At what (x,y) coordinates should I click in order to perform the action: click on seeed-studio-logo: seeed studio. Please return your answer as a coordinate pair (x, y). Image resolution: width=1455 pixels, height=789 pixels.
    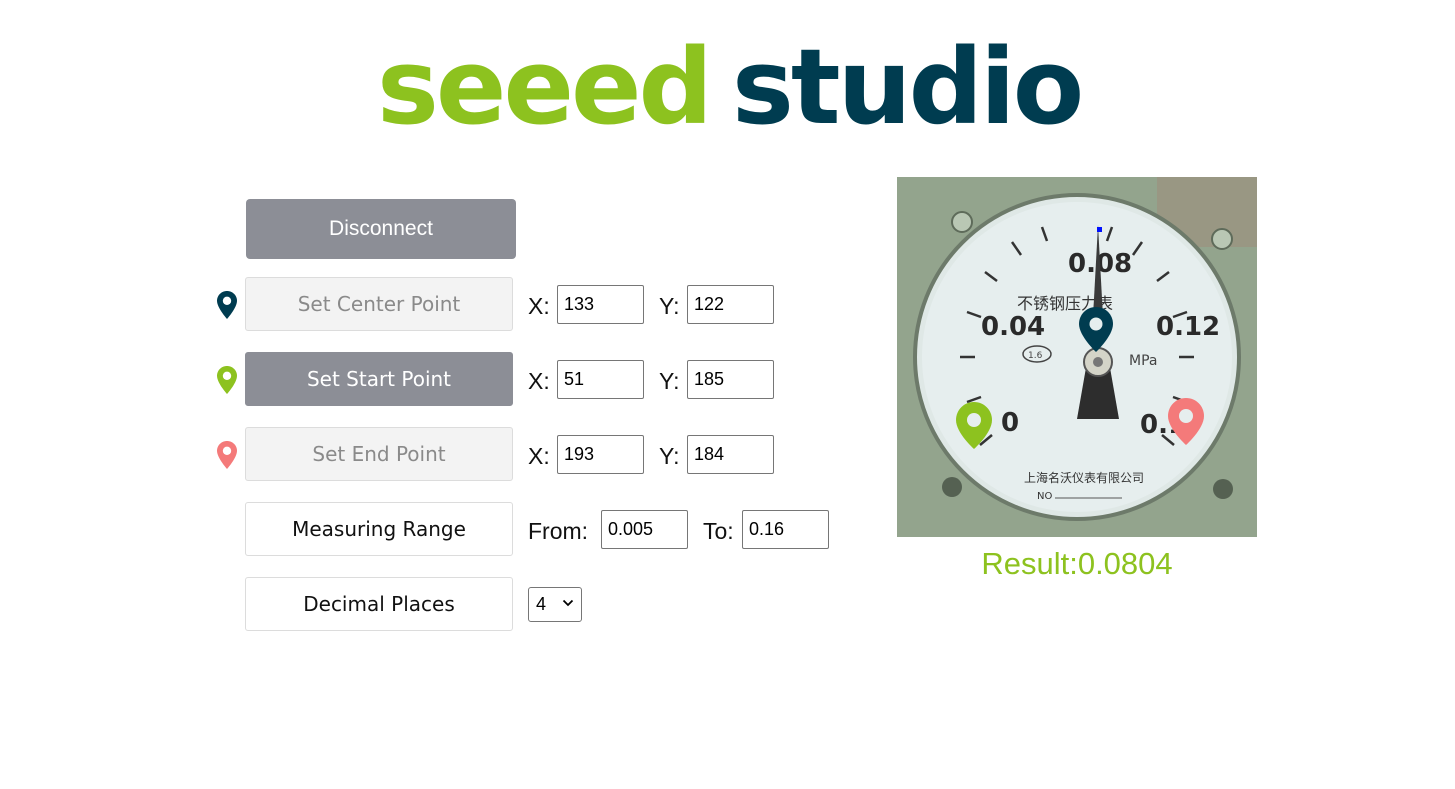
    Looking at the image, I should click on (747, 87).